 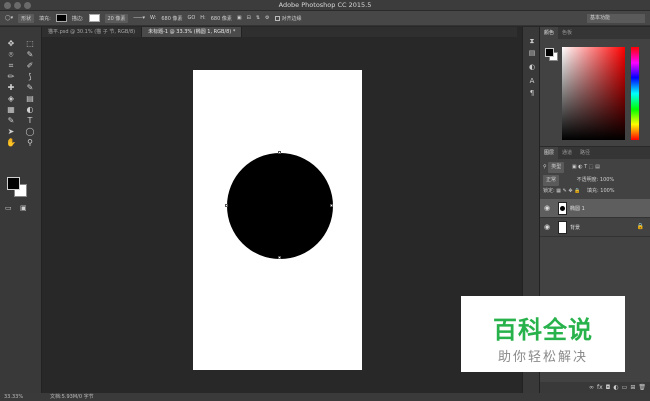 What do you see at coordinates (616, 18) in the screenshot?
I see `workspace-select: 基本功能` at bounding box center [616, 18].